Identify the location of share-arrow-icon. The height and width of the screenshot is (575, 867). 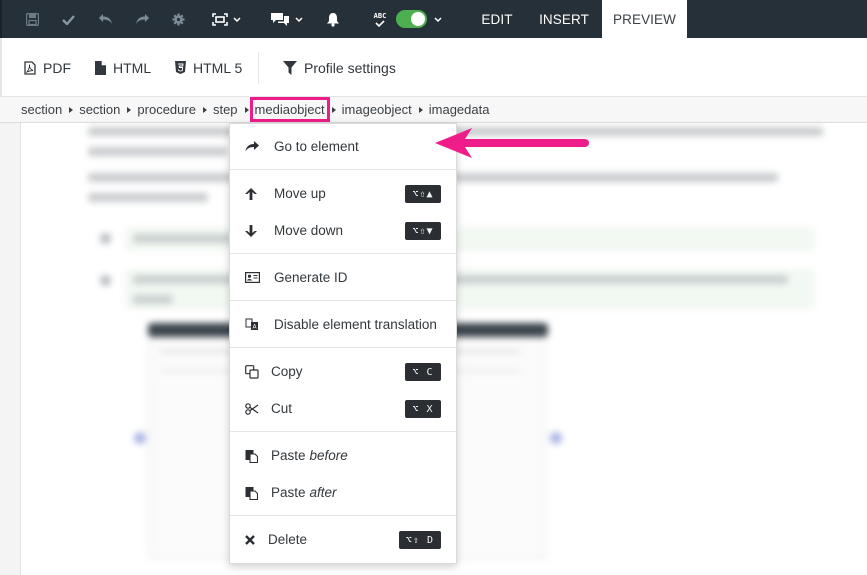
(252, 146).